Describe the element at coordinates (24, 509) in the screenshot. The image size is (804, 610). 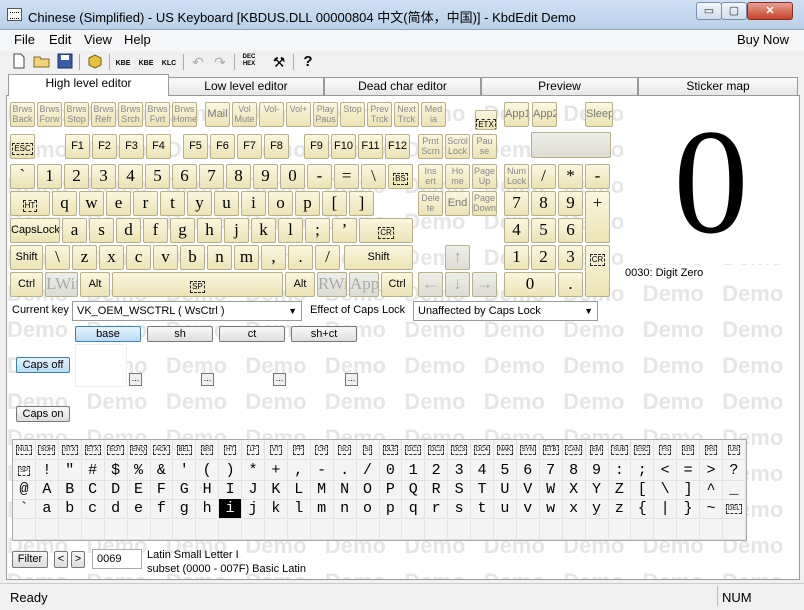
I see `char-cell: `` at that location.